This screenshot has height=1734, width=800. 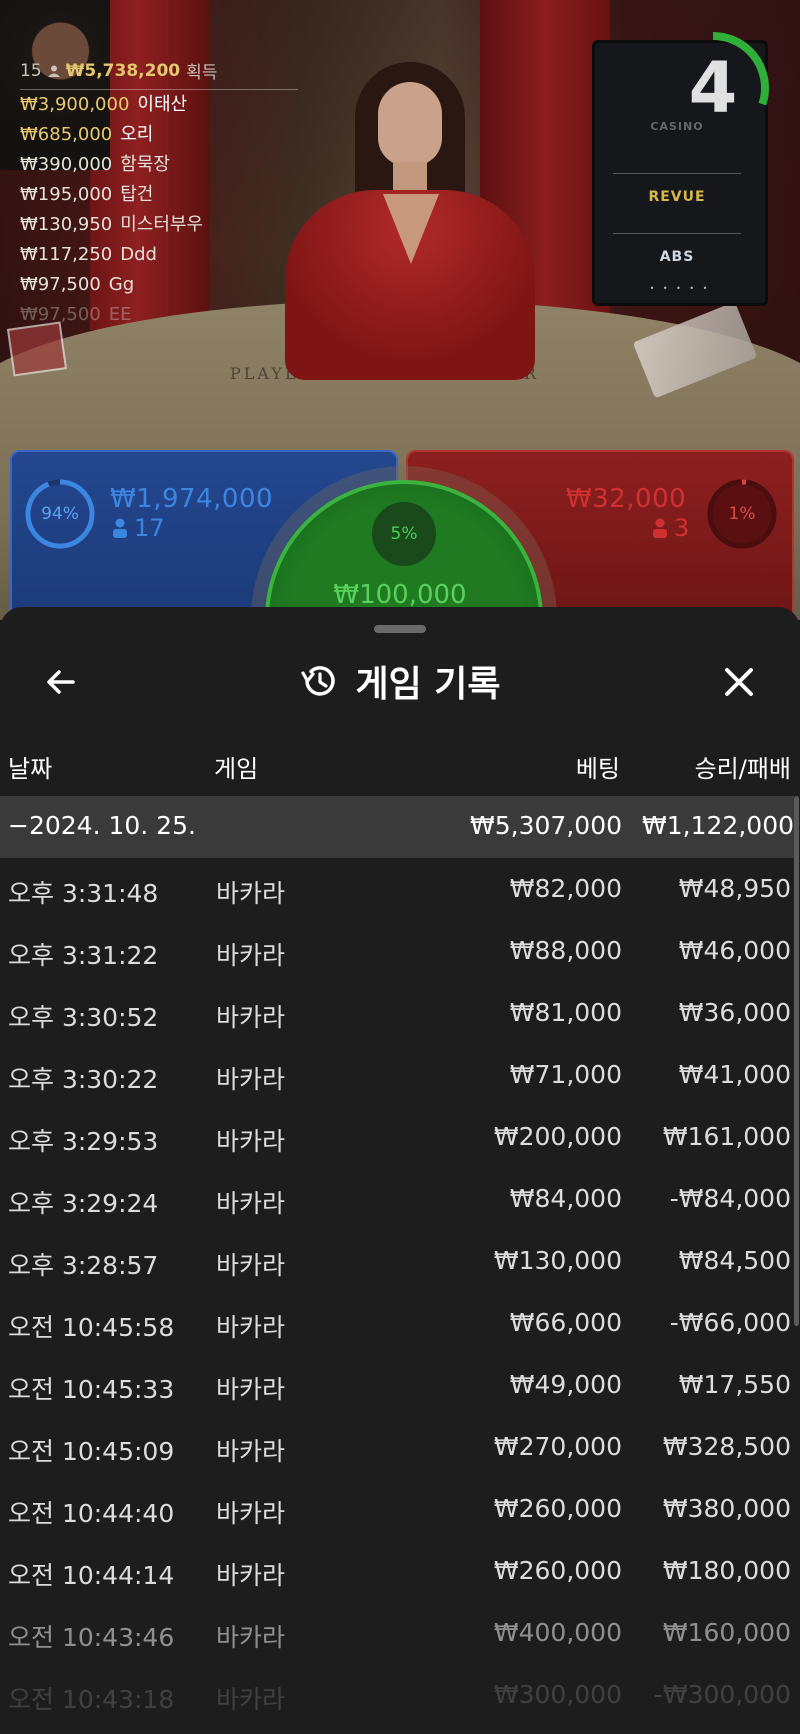 I want to click on winners-total: ₩5,738,200, so click(x=123, y=70).